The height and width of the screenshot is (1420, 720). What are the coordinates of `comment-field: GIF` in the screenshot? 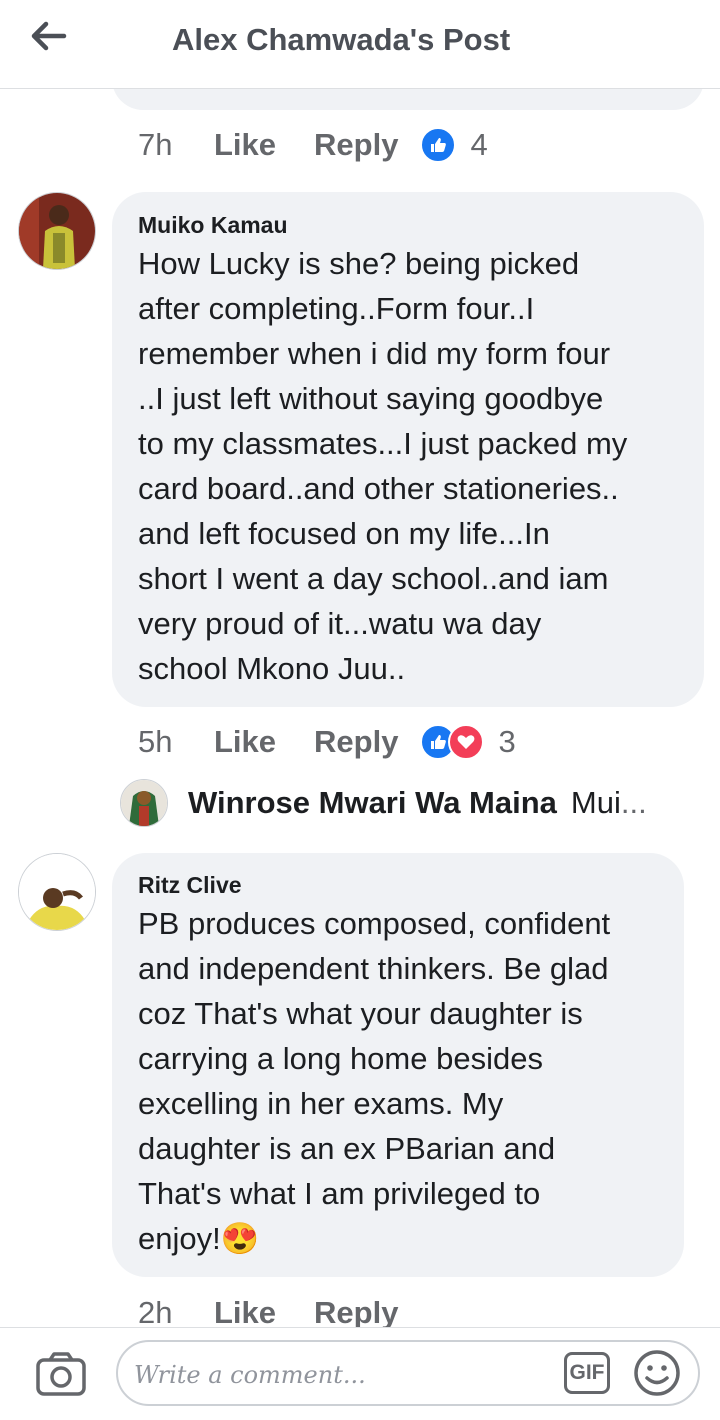 It's located at (408, 1373).